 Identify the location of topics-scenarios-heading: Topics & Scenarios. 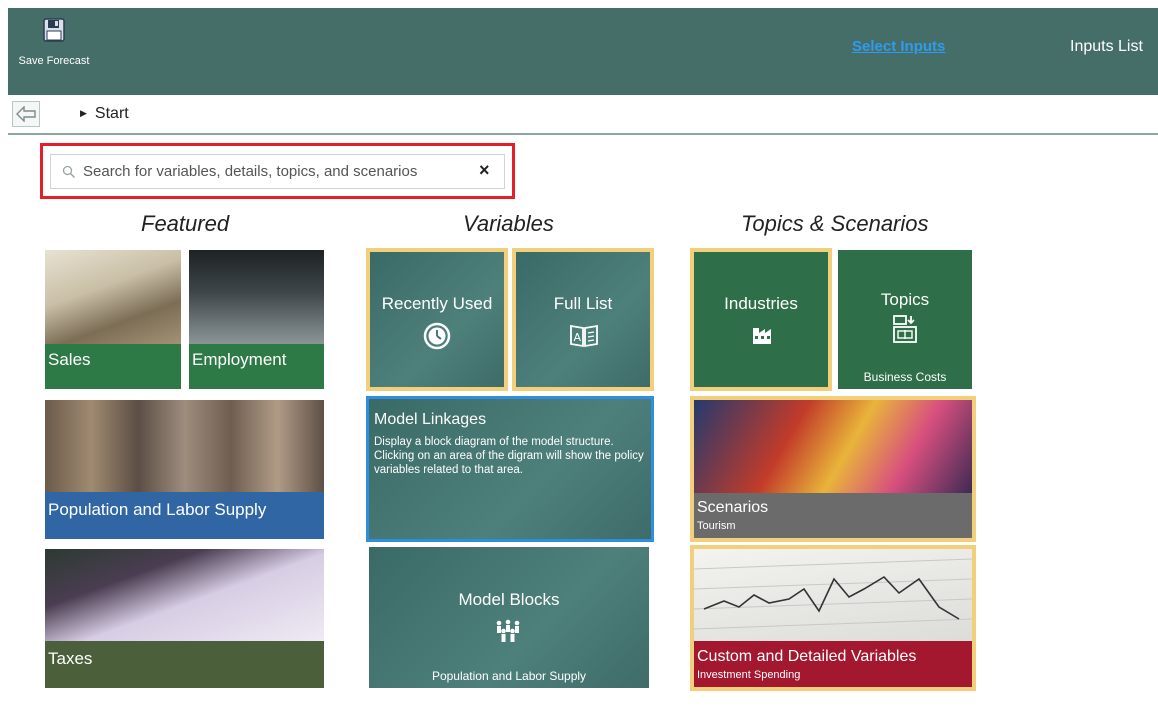
(835, 223).